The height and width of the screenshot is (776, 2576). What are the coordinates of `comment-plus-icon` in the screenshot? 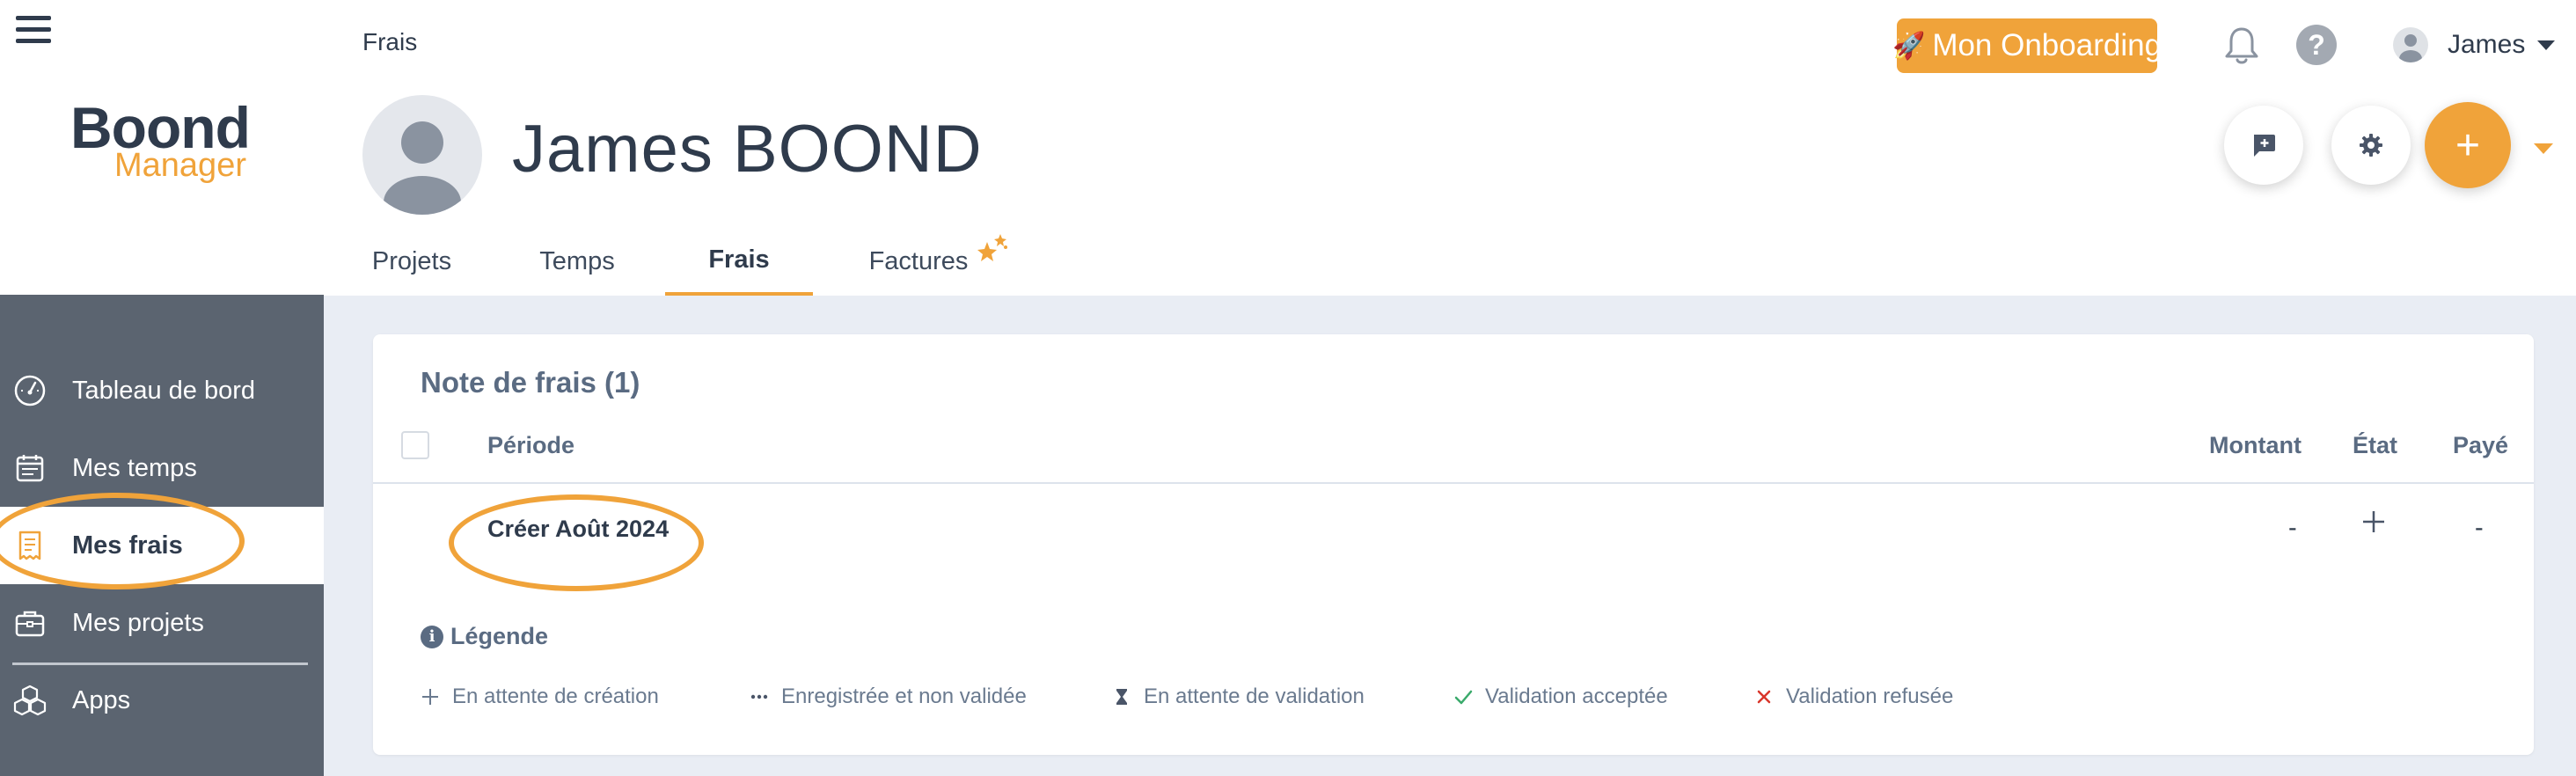 It's located at (2264, 146).